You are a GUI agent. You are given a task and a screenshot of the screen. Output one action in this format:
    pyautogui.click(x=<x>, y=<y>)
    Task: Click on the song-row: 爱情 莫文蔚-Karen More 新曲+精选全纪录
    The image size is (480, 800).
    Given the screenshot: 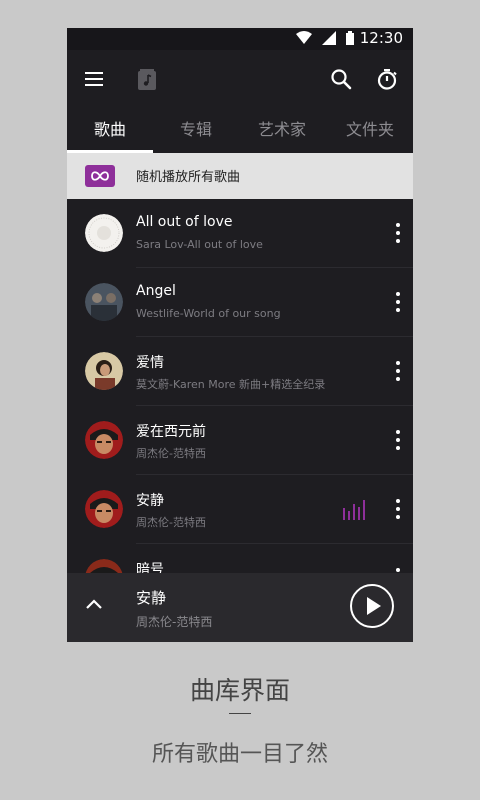 What is the action you would take?
    pyautogui.click(x=240, y=371)
    